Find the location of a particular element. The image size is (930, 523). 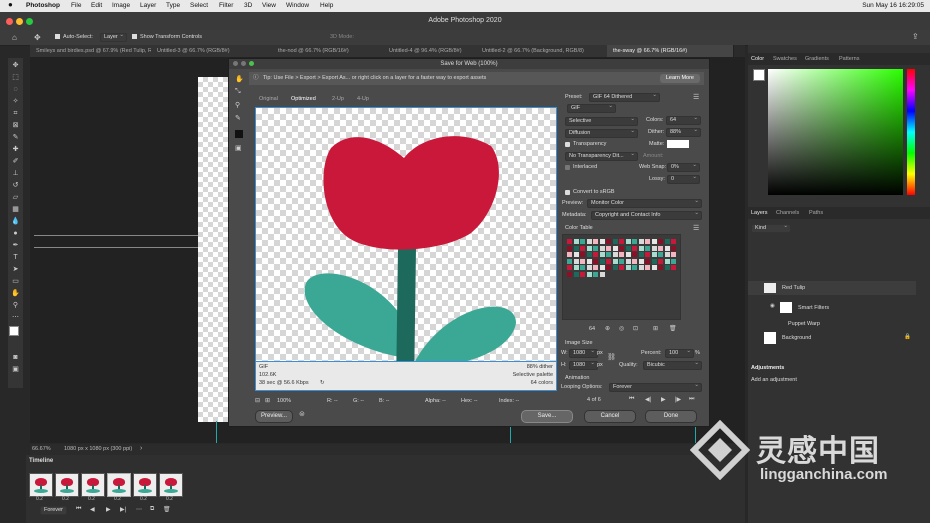

lossy-input: 0 is located at coordinates (683, 179).